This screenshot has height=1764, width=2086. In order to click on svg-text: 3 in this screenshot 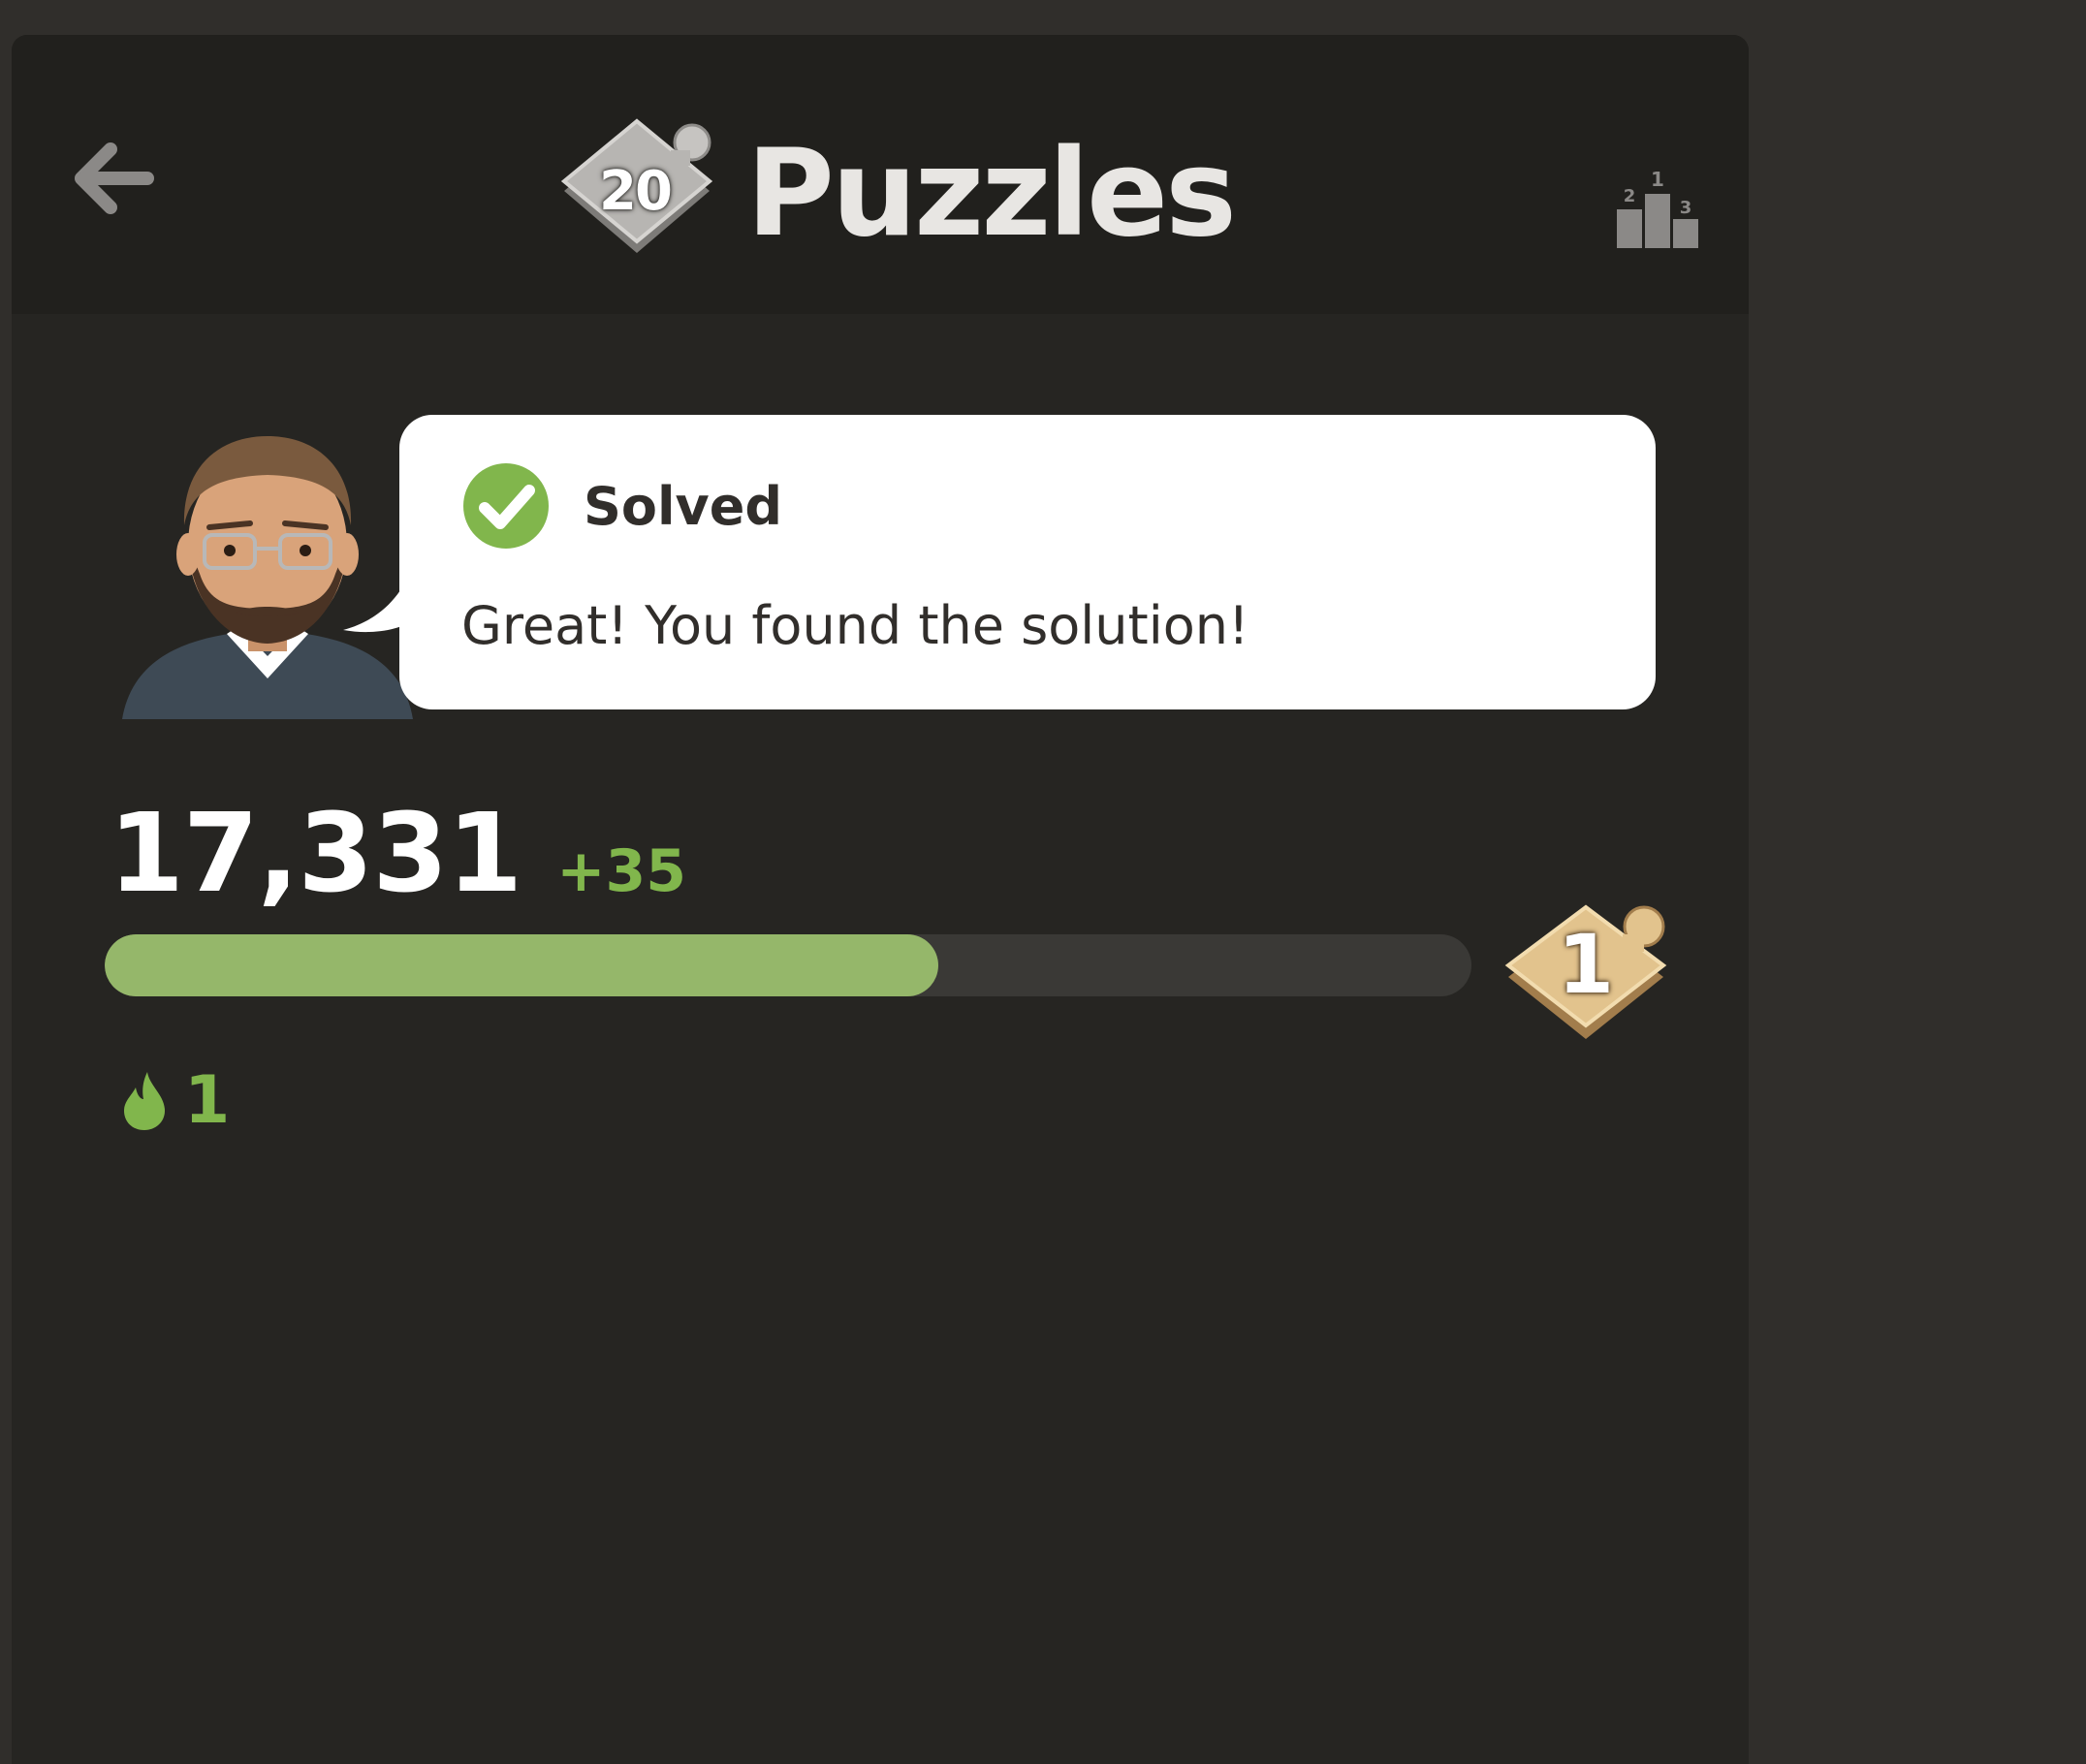, I will do `click(1686, 208)`.